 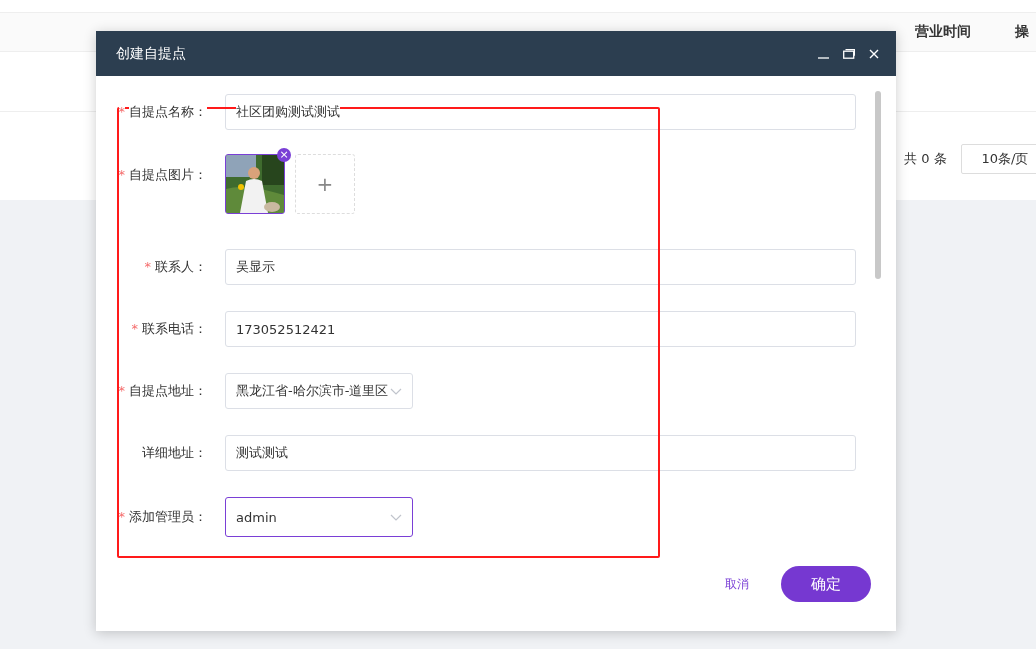 What do you see at coordinates (284, 155) in the screenshot?
I see `remove-image-button: ×` at bounding box center [284, 155].